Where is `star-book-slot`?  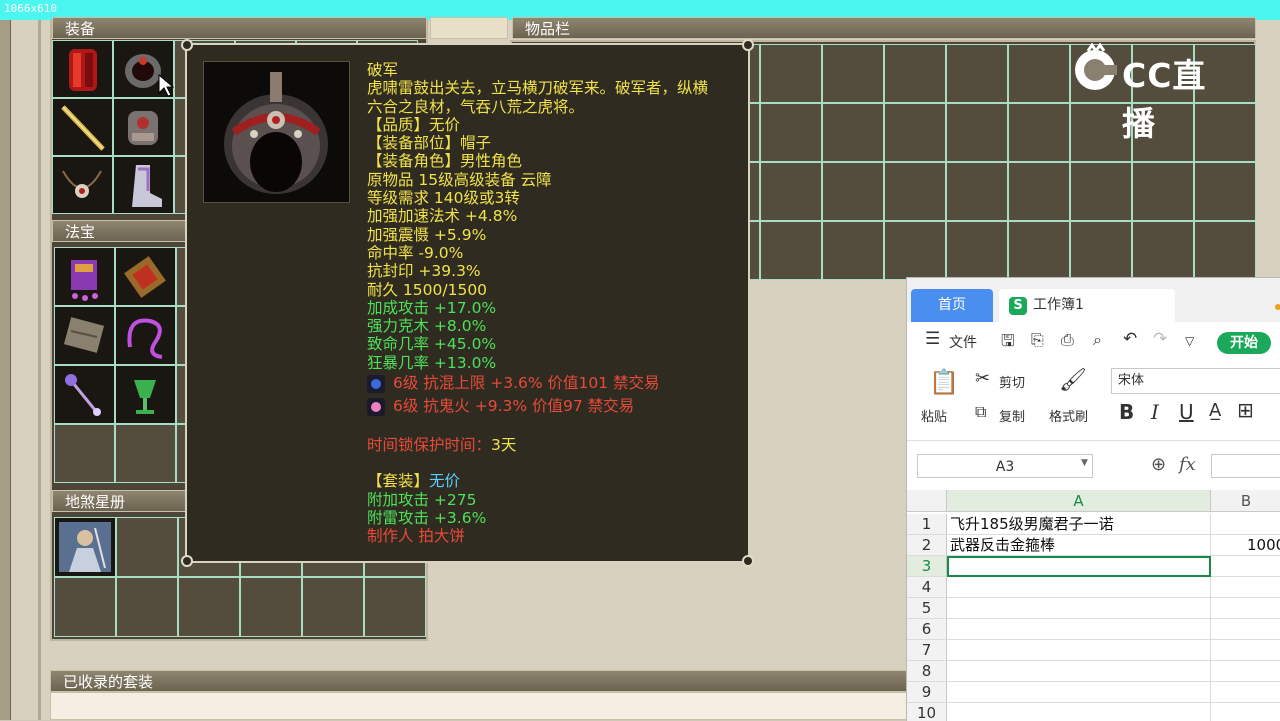
star-book-slot is located at coordinates (85, 547).